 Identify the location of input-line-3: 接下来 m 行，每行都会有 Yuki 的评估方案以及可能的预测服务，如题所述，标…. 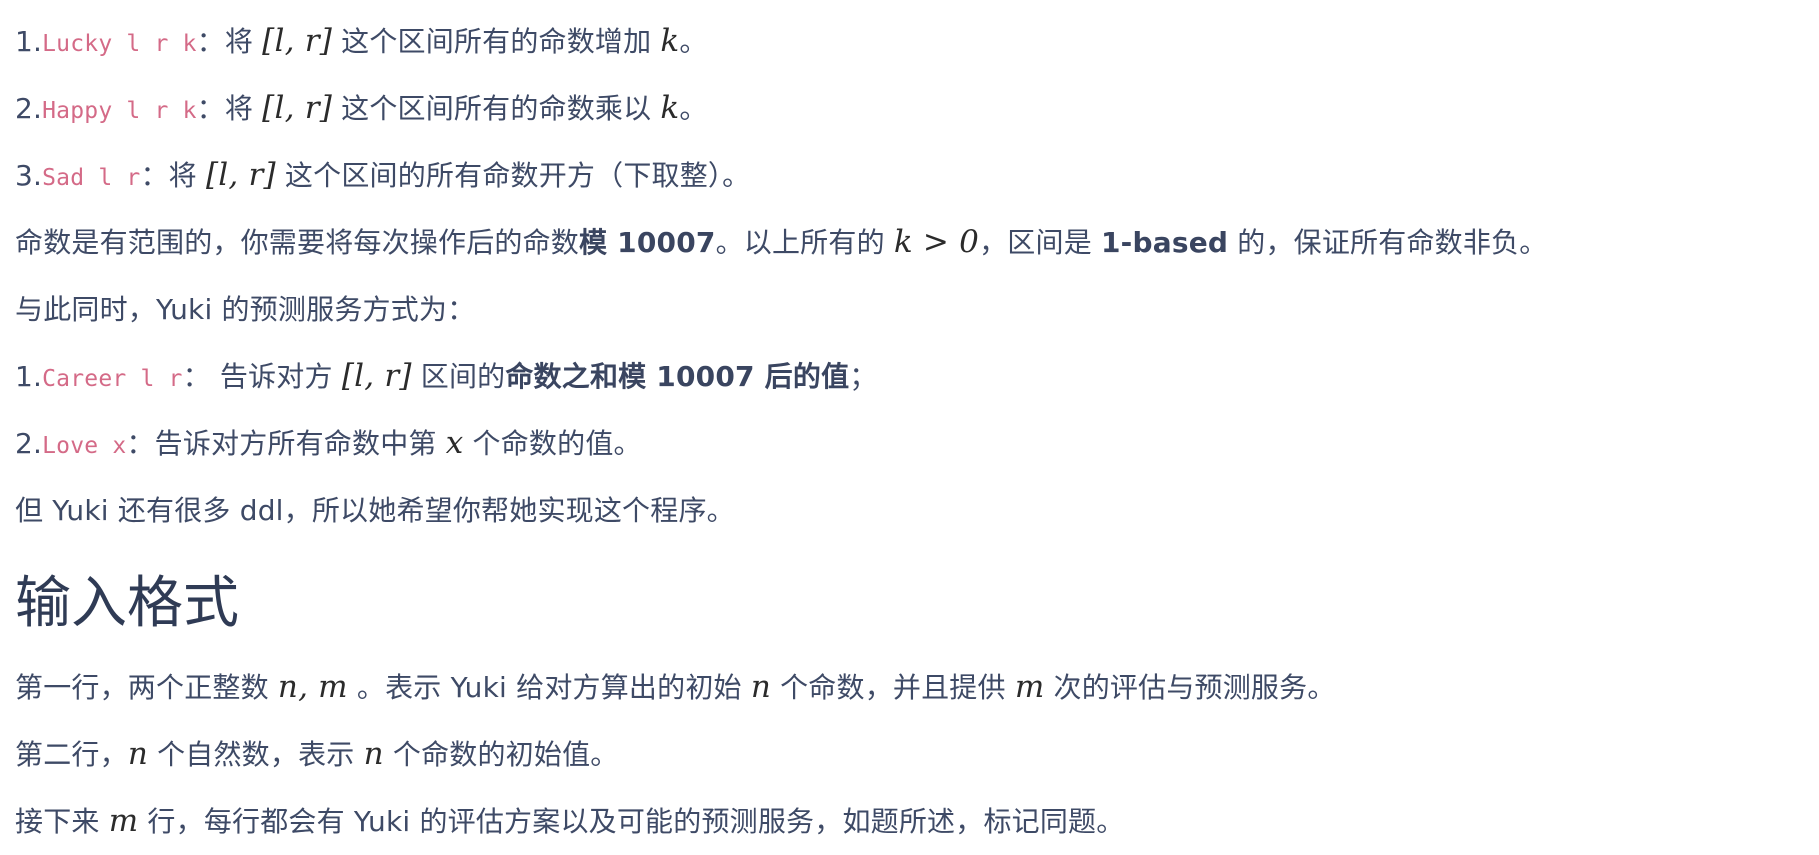
(570, 821).